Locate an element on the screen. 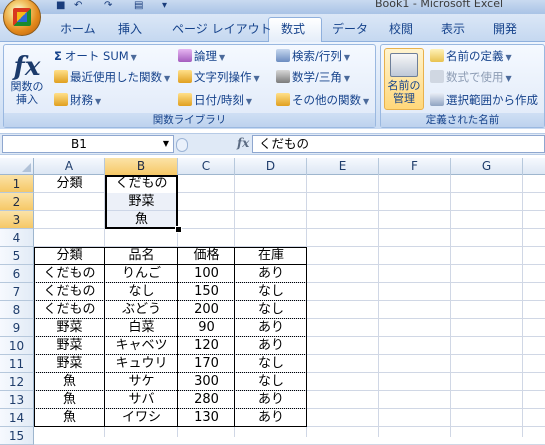 The width and height of the screenshot is (545, 445). logical-button: 論理 ▼ is located at coordinates (201, 57).